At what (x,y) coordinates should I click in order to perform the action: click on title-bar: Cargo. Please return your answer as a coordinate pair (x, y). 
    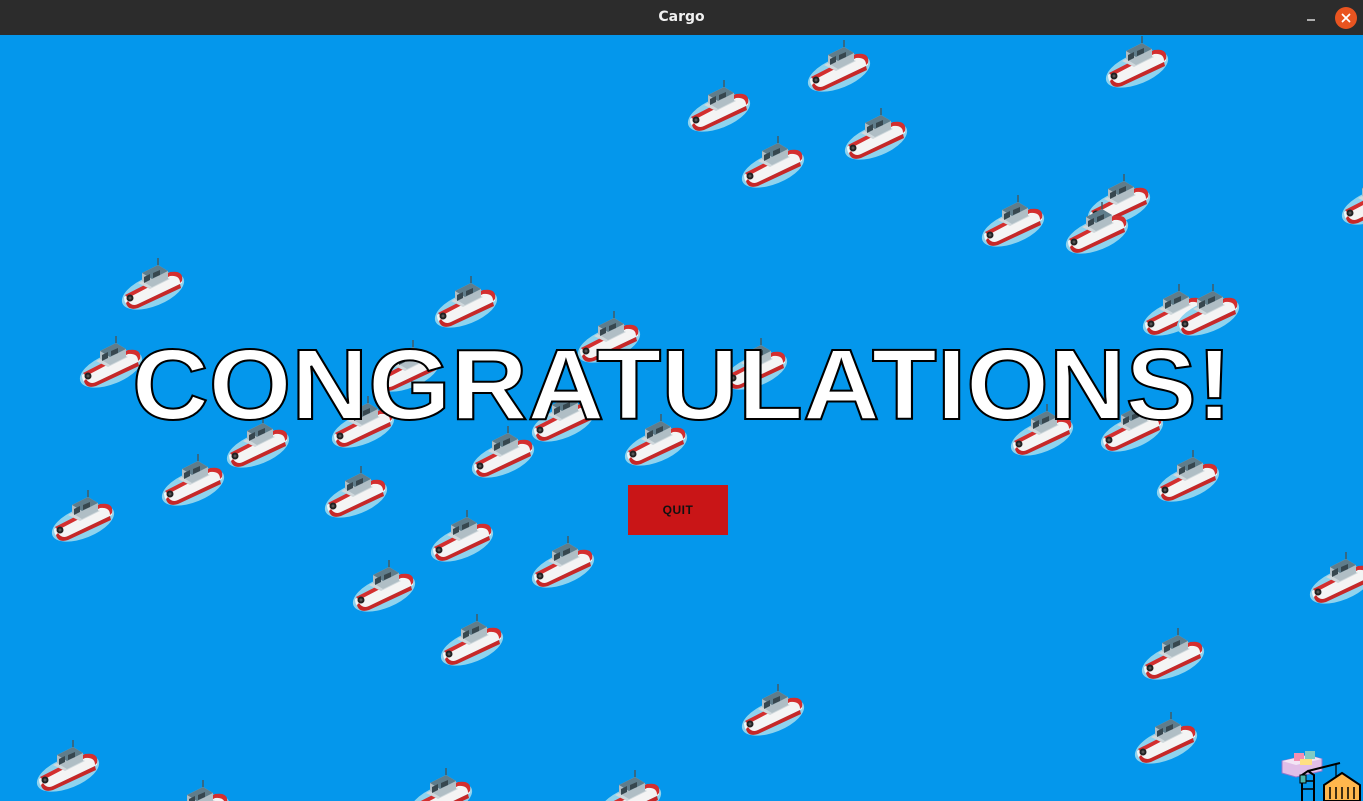
    Looking at the image, I should click on (681, 17).